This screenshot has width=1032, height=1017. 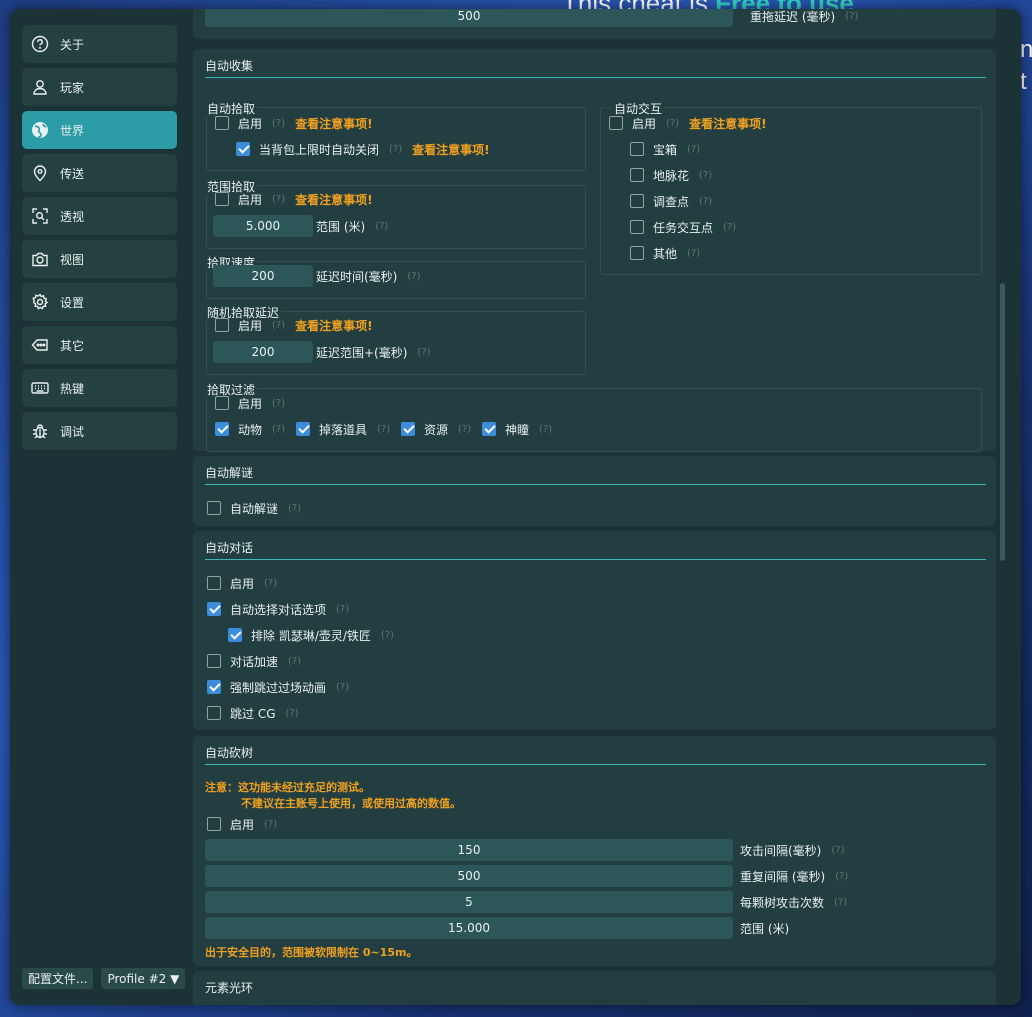 I want to click on auto-puzzle-option: 自动解谜 (?), so click(x=254, y=508).